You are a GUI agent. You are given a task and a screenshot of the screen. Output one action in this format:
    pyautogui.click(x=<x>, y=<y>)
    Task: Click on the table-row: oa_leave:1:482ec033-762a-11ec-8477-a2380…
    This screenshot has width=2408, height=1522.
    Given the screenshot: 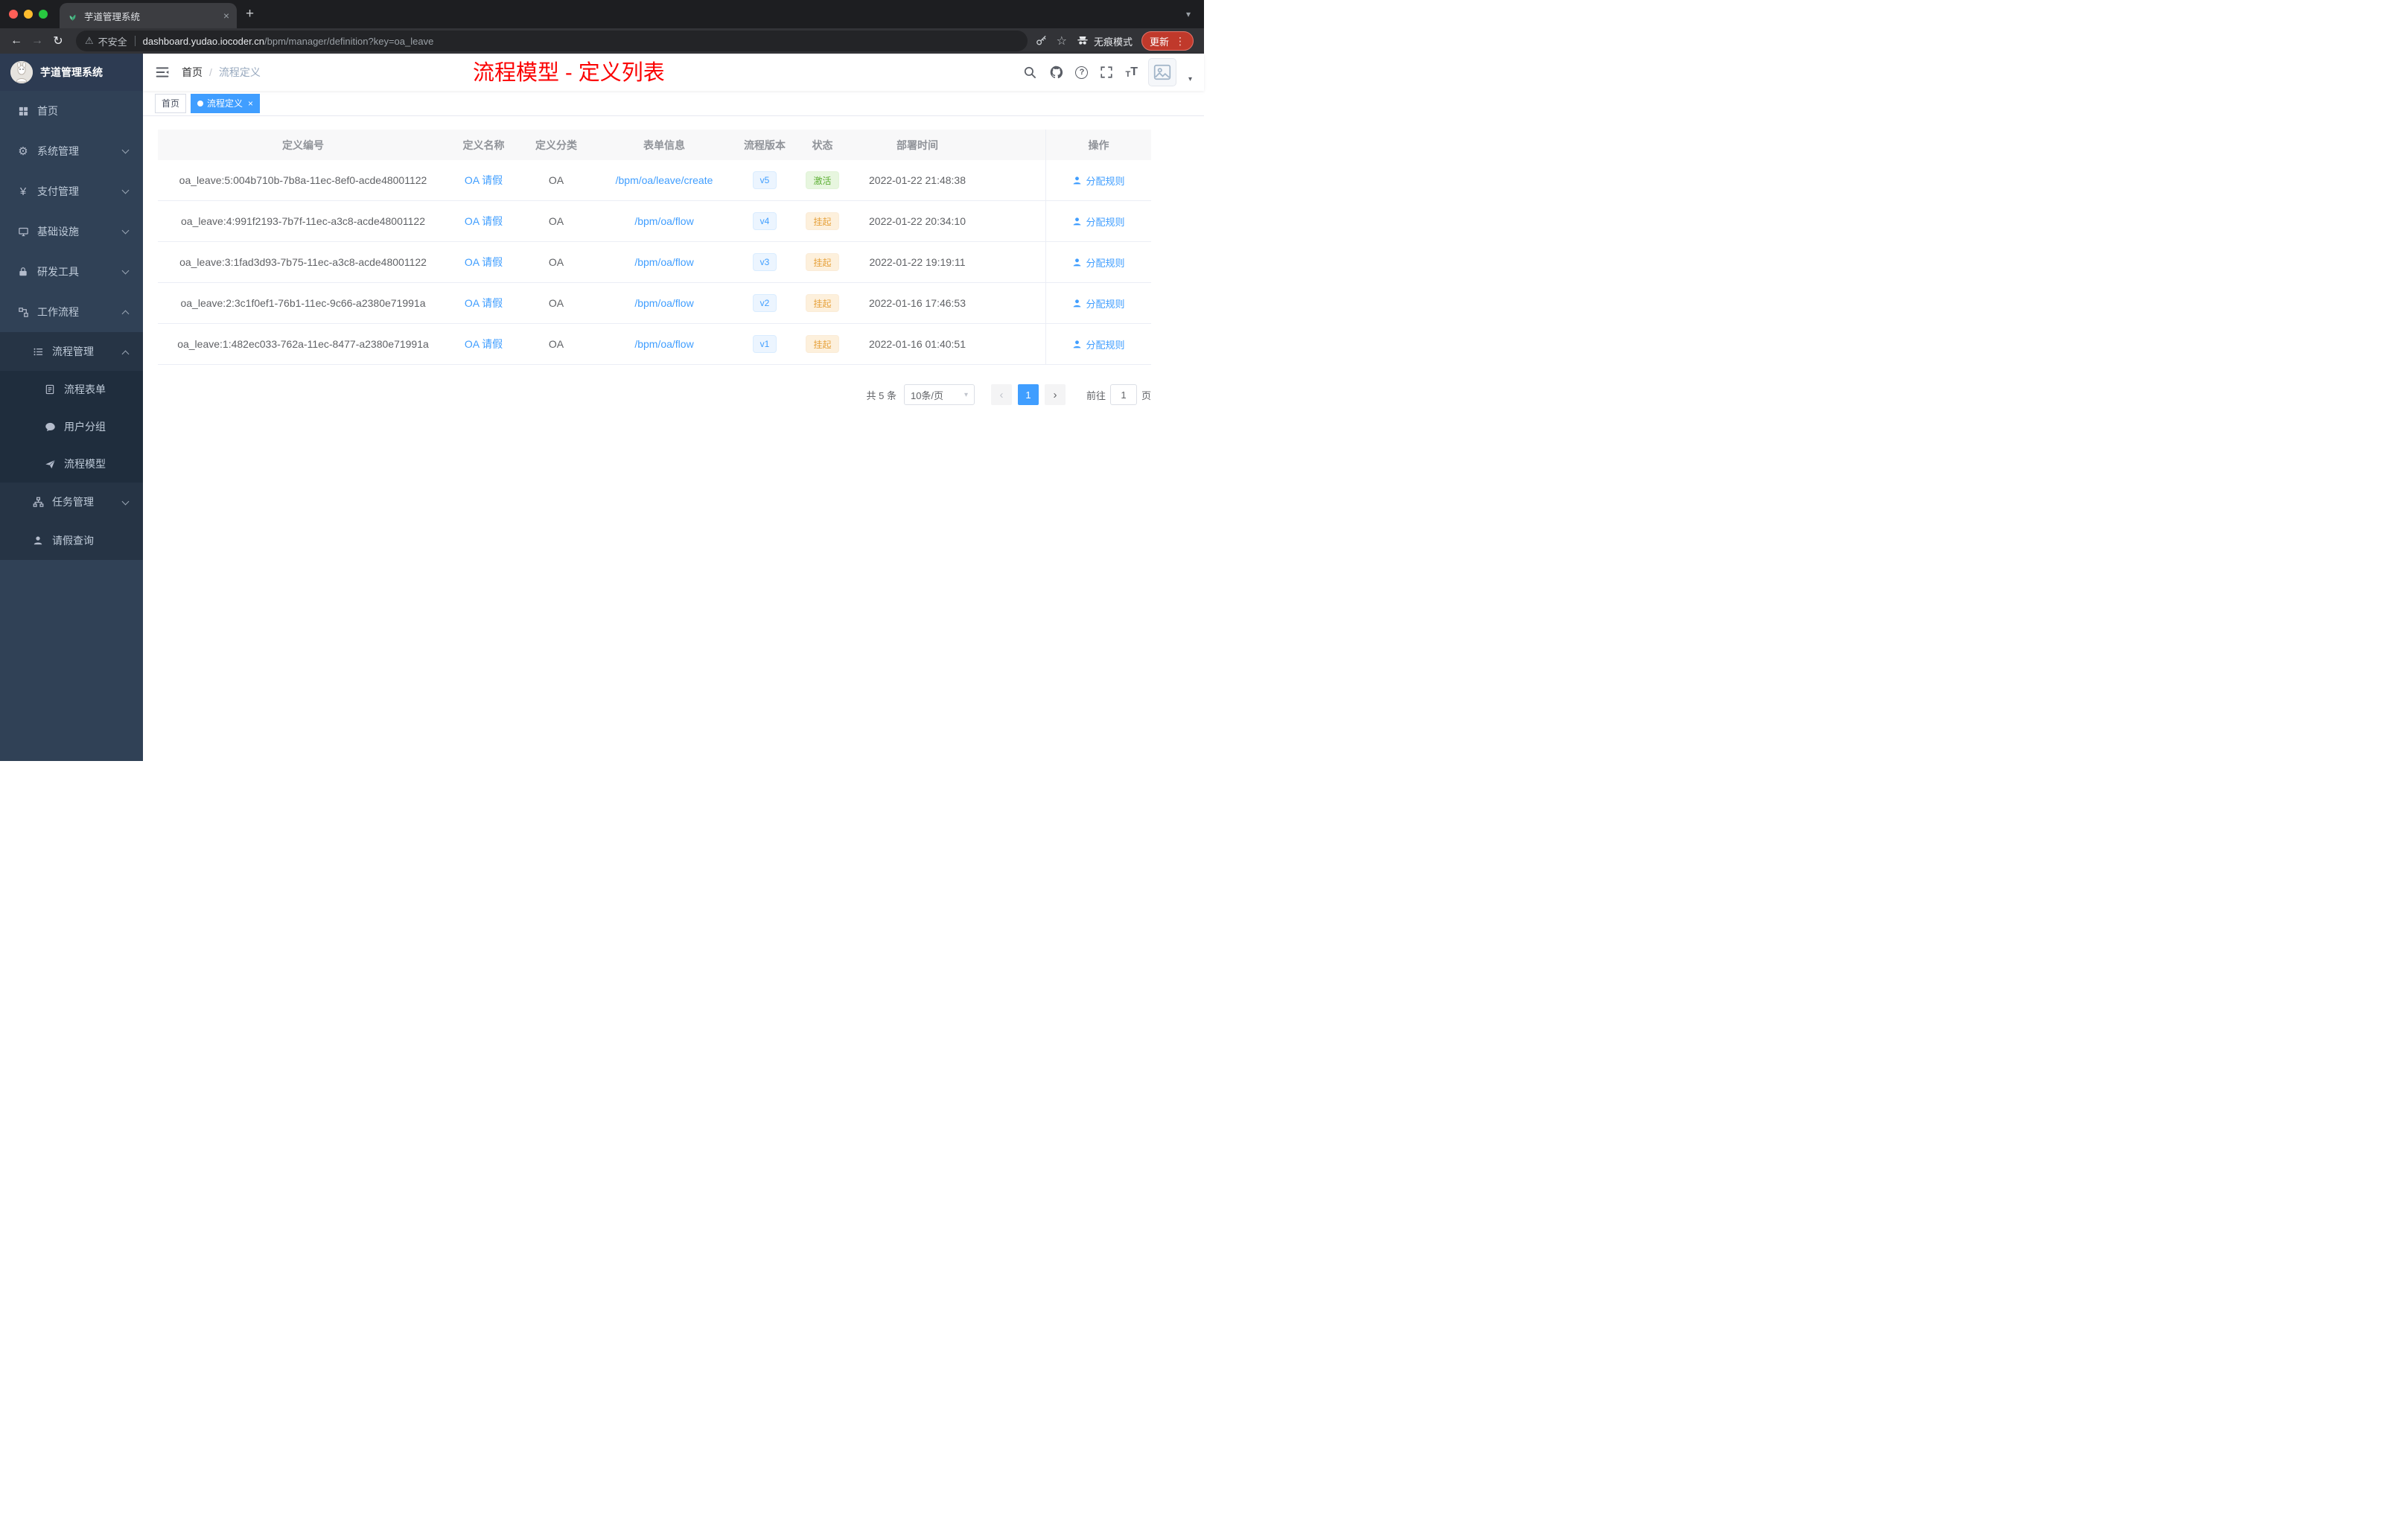 What is the action you would take?
    pyautogui.click(x=654, y=344)
    